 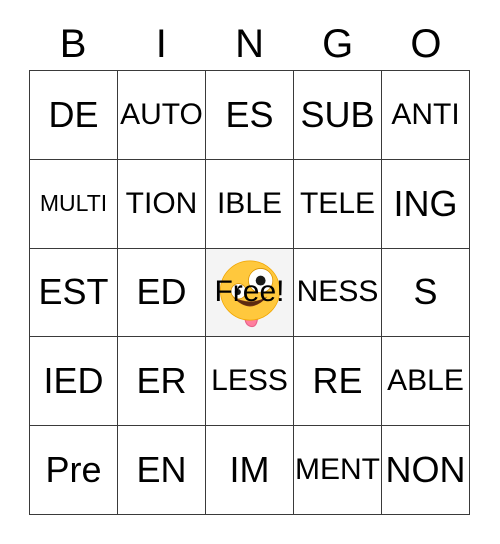 I want to click on bingo-cell-label: IM, so click(x=249, y=470).